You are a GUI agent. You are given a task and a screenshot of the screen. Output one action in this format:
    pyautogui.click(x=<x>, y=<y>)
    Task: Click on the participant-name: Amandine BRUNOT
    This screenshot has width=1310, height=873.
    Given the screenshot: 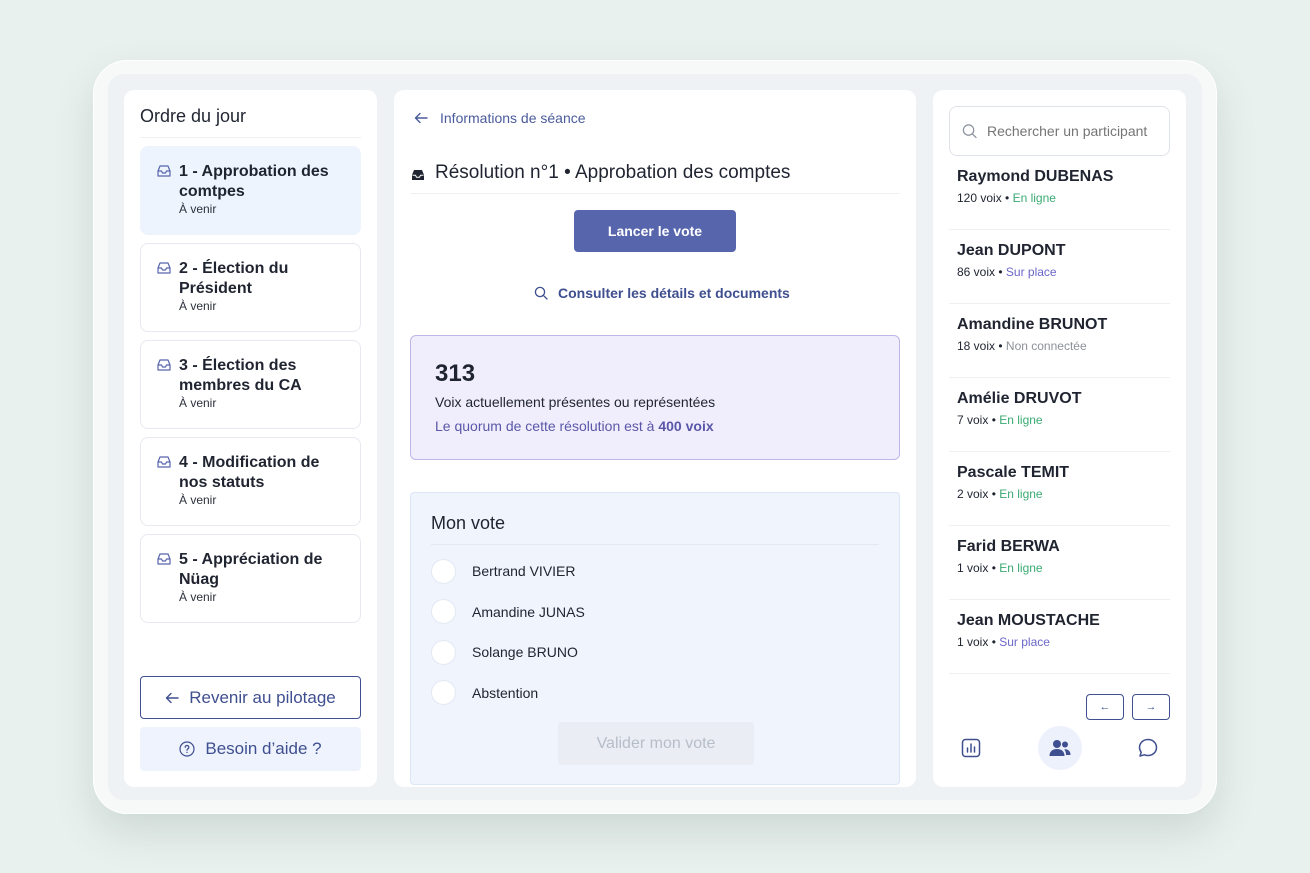 What is the action you would take?
    pyautogui.click(x=1032, y=324)
    